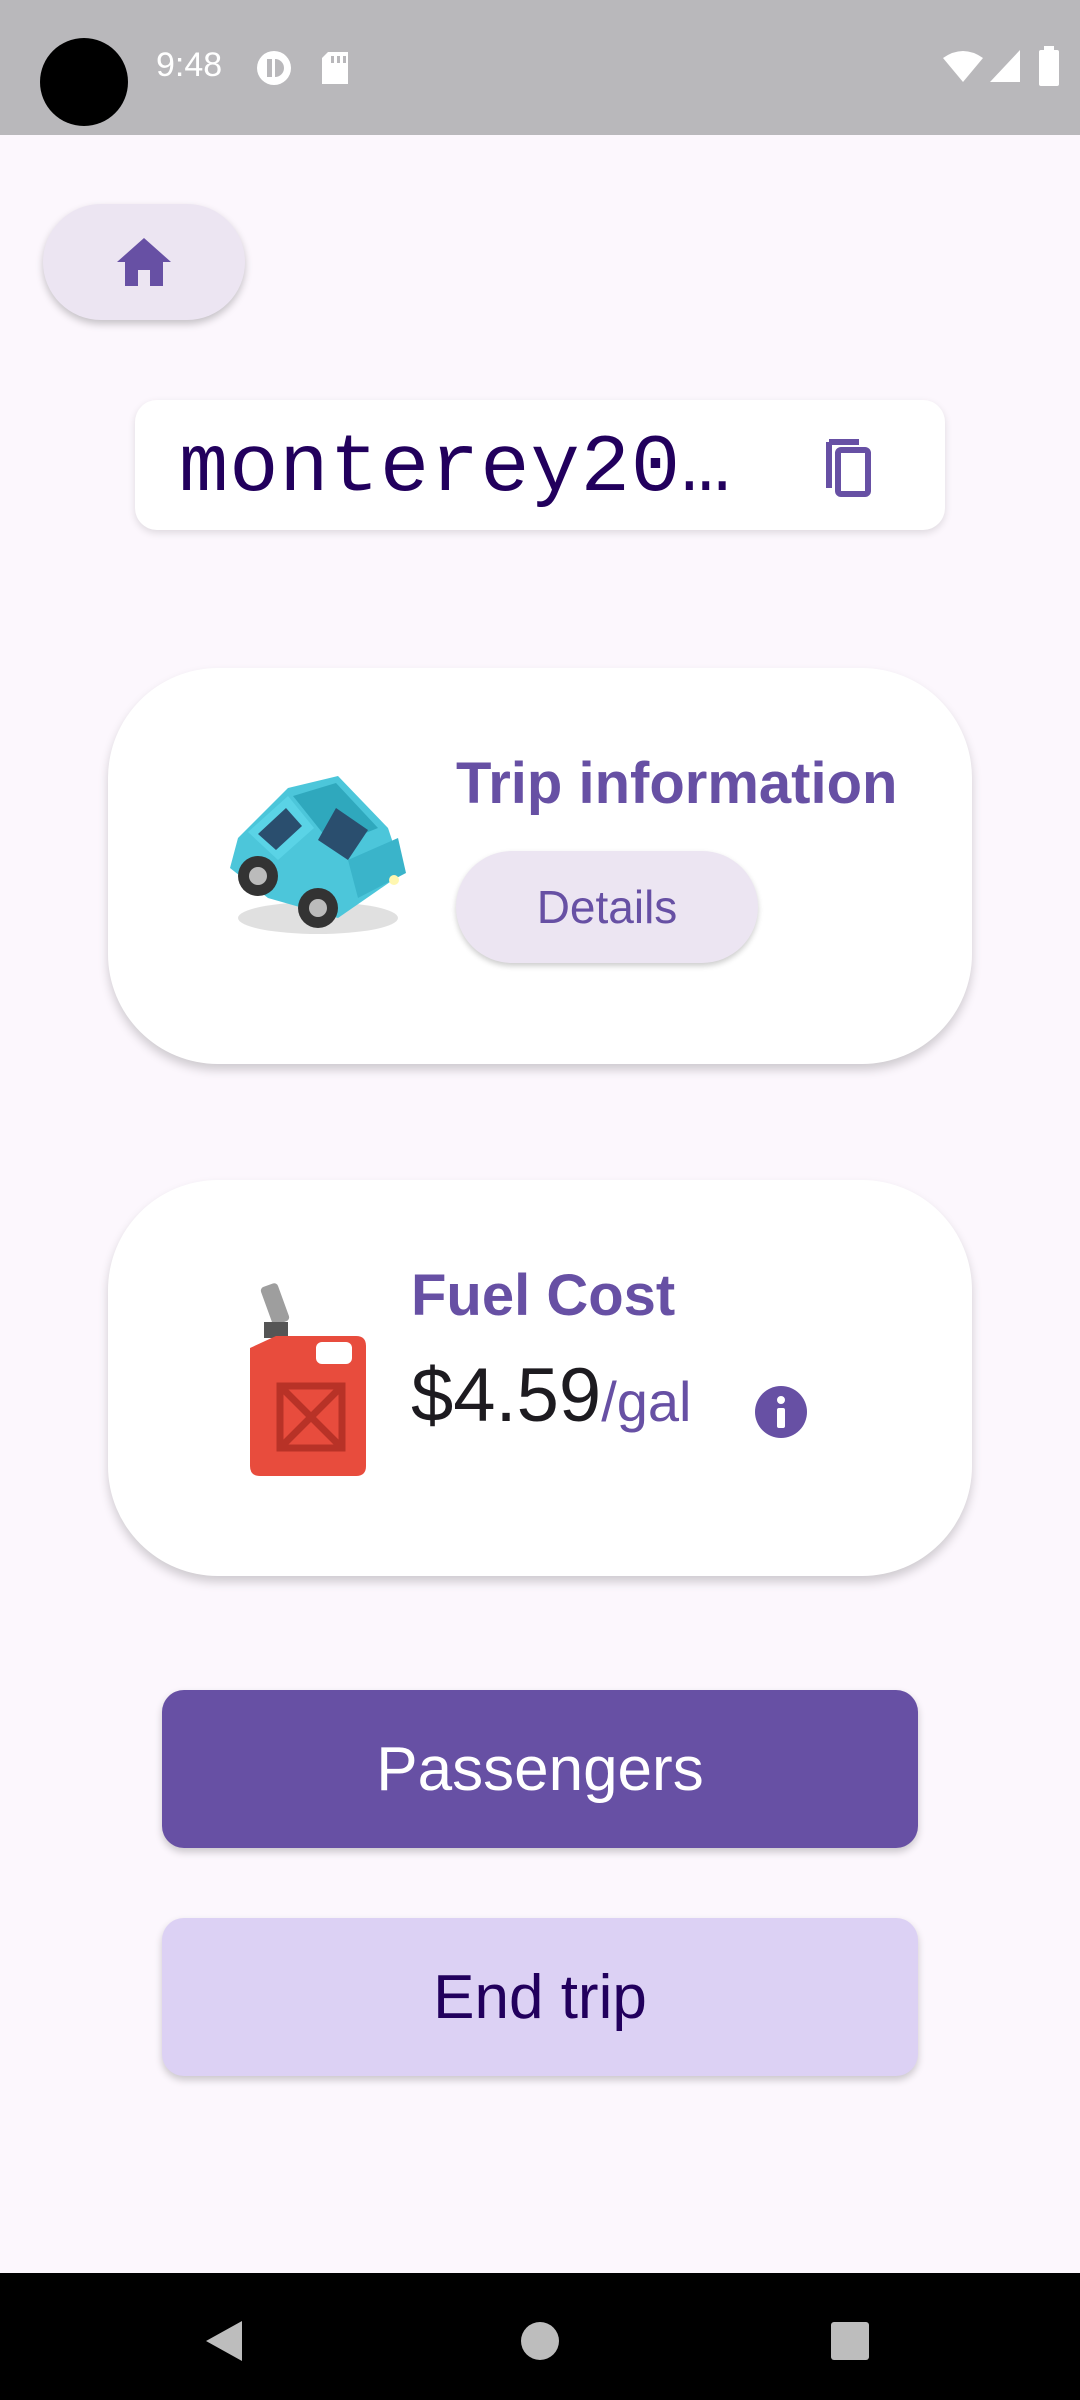  I want to click on home-button, so click(144, 262).